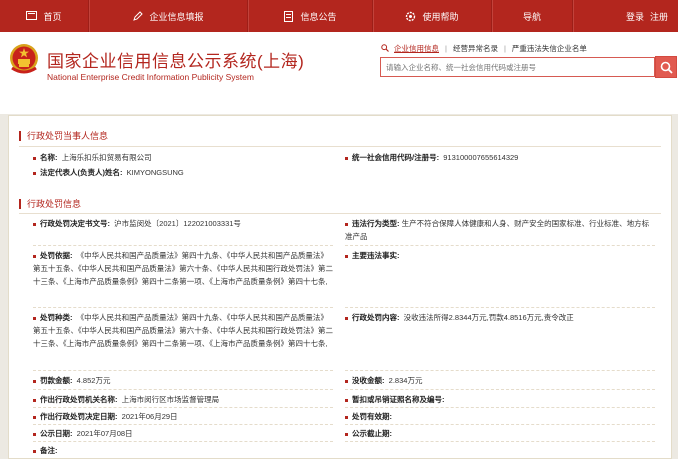  I want to click on penalty-org-row: 作出行政处罚机关名称: 上海市闵行区市场监督管理局, so click(126, 399).